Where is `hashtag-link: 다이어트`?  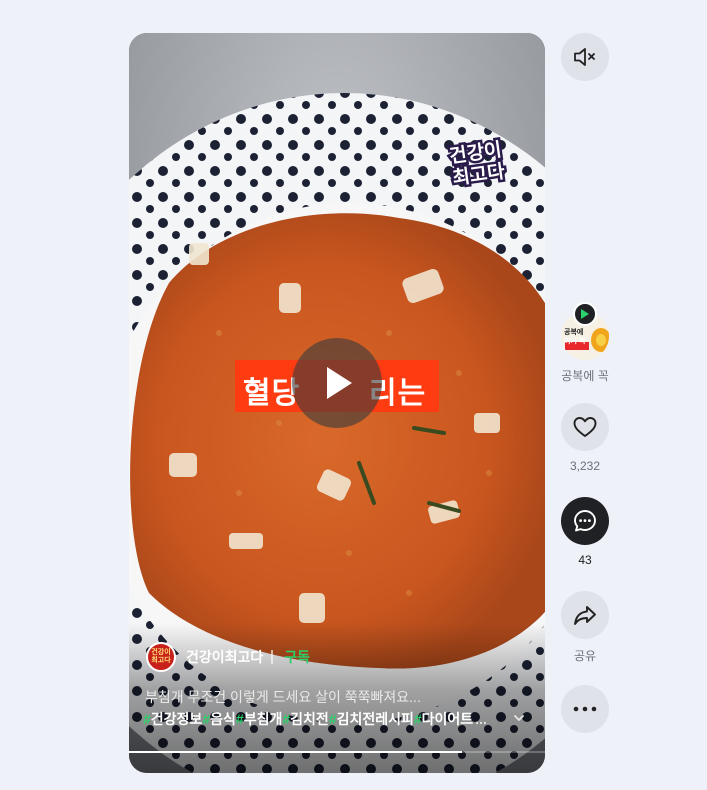
hashtag-link: 다이어트 is located at coordinates (448, 719).